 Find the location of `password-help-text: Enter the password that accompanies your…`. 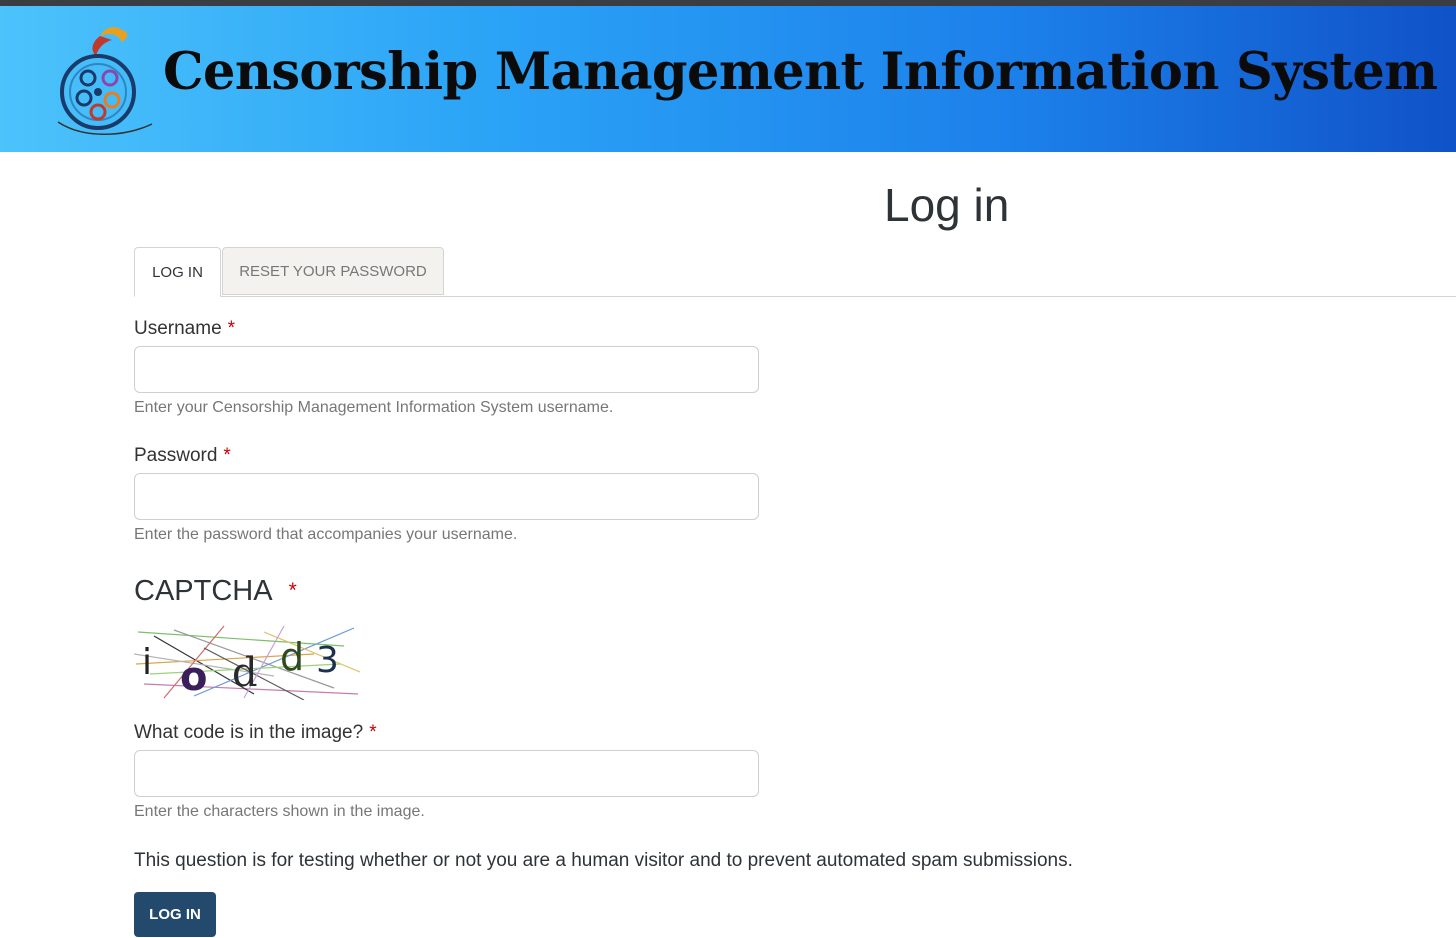

password-help-text: Enter the password that accompanies your… is located at coordinates (326, 534).